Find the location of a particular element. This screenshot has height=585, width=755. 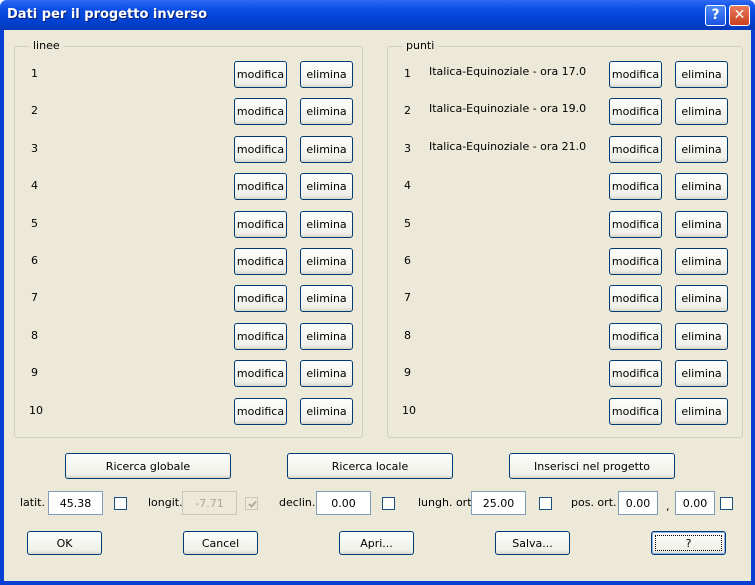

gnomon-length-label: lungh. ort. is located at coordinates (447, 502).